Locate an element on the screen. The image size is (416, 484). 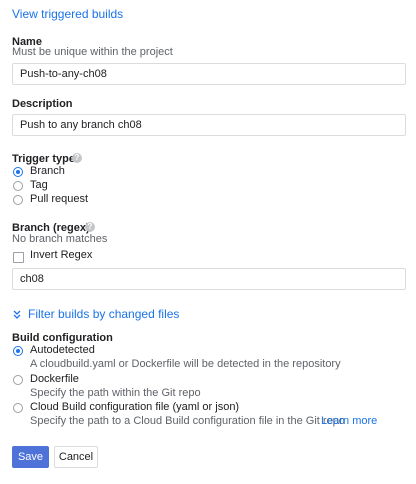
name-input: Push-to-any-ch08 is located at coordinates (209, 74).